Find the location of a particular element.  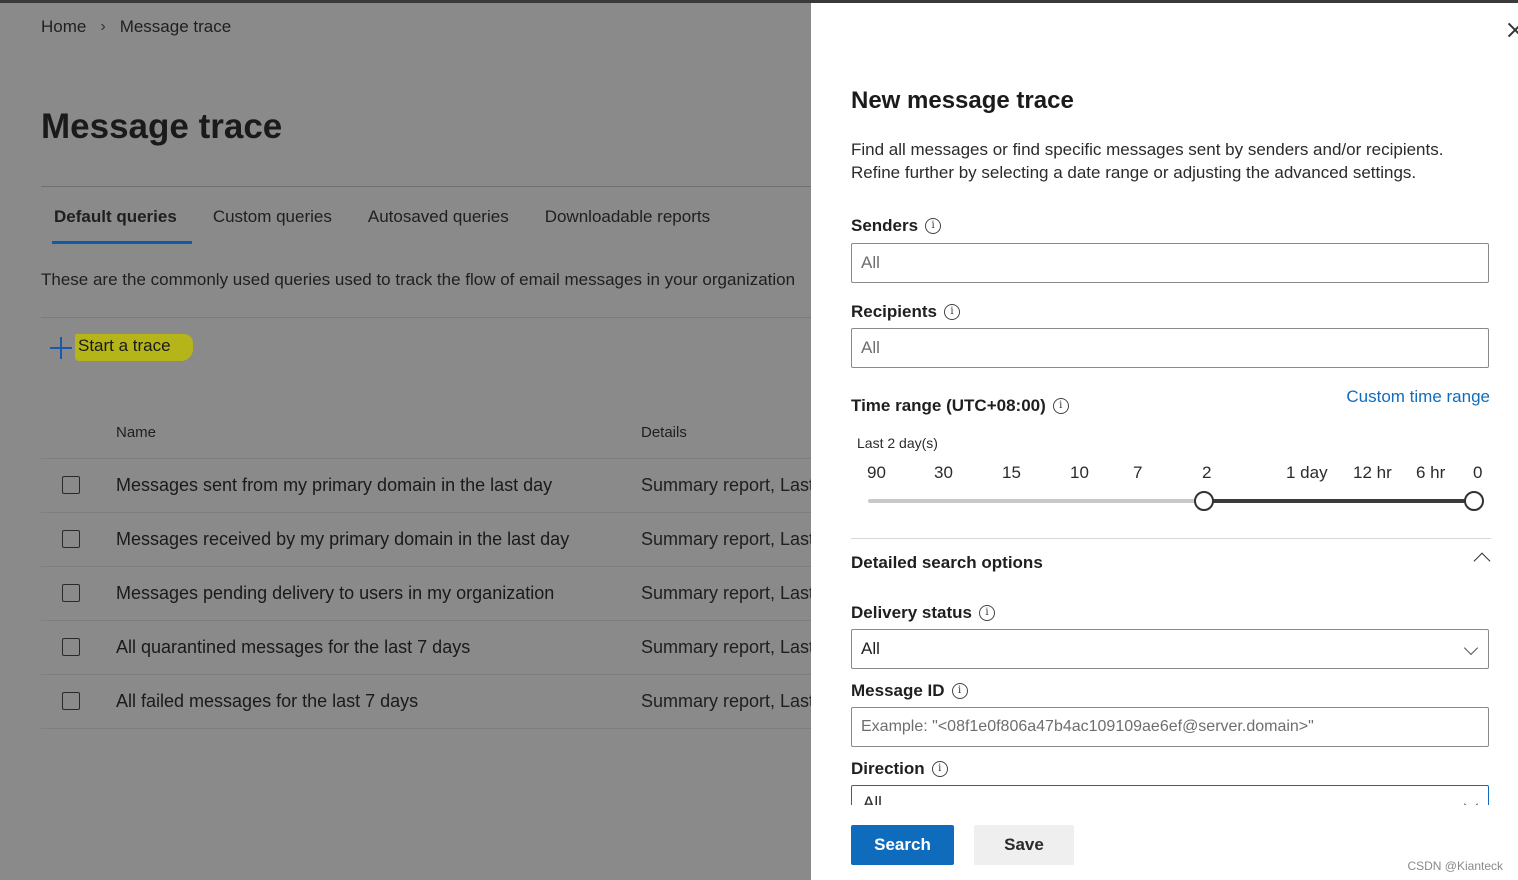

senders-label-text: Senders is located at coordinates (885, 225).